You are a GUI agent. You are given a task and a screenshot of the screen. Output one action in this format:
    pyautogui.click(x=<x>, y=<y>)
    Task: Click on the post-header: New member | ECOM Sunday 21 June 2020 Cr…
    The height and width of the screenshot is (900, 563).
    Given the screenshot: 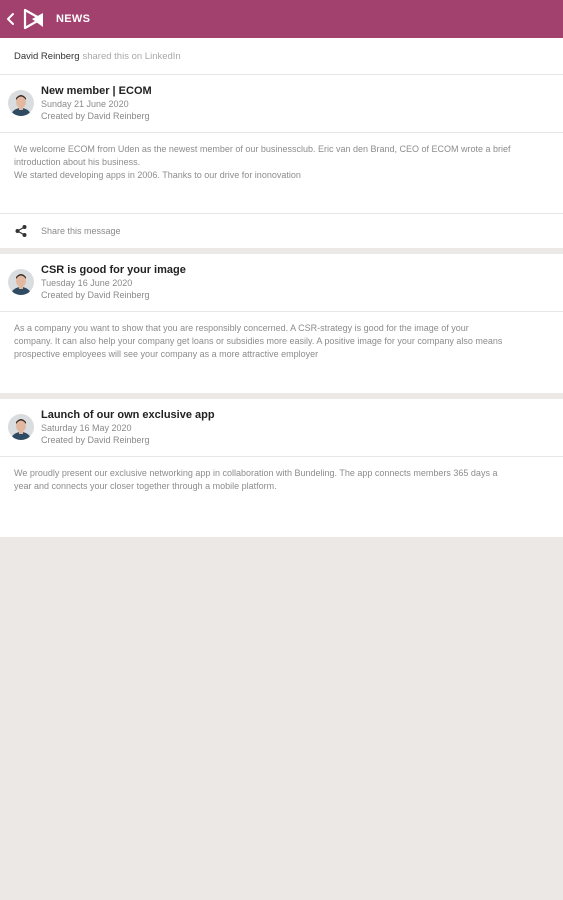 What is the action you would take?
    pyautogui.click(x=281, y=104)
    